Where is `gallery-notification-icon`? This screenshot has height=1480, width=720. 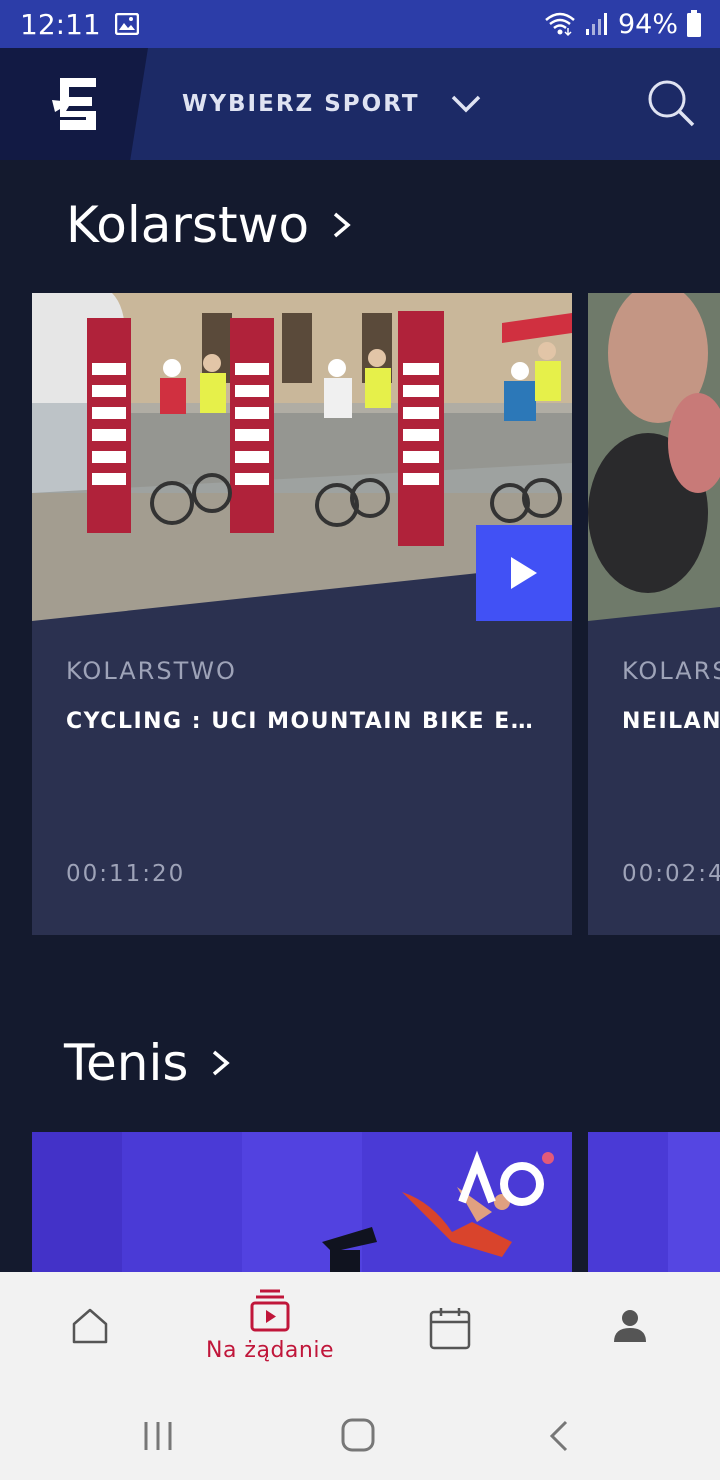 gallery-notification-icon is located at coordinates (126, 24).